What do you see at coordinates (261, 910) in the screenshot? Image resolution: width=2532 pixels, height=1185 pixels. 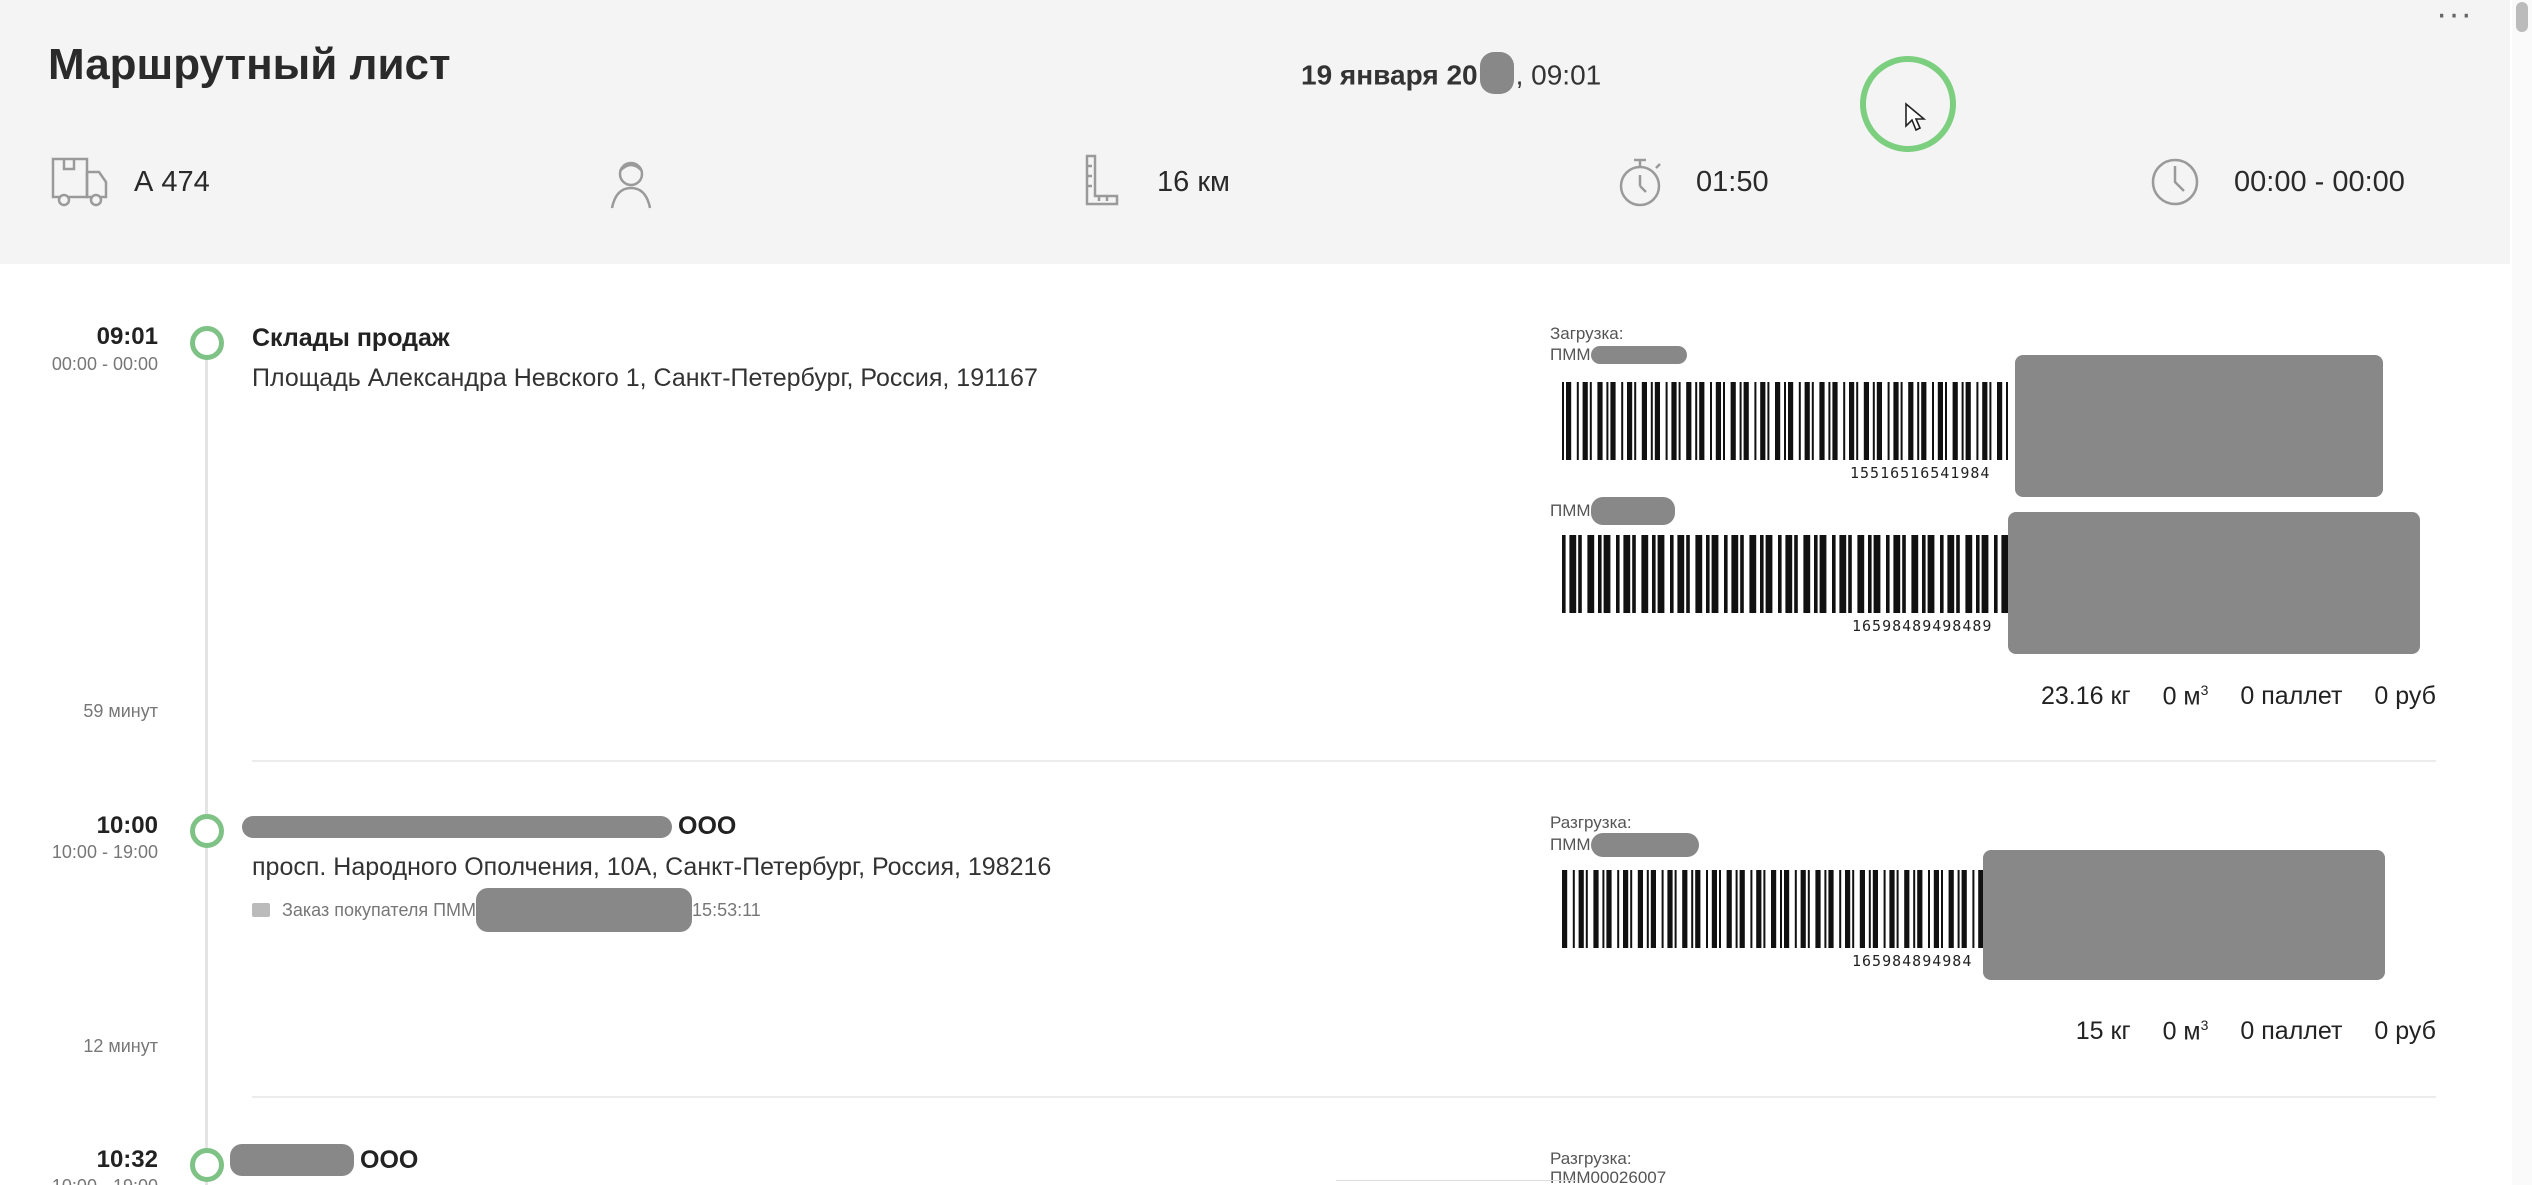 I see `comment-icon` at bounding box center [261, 910].